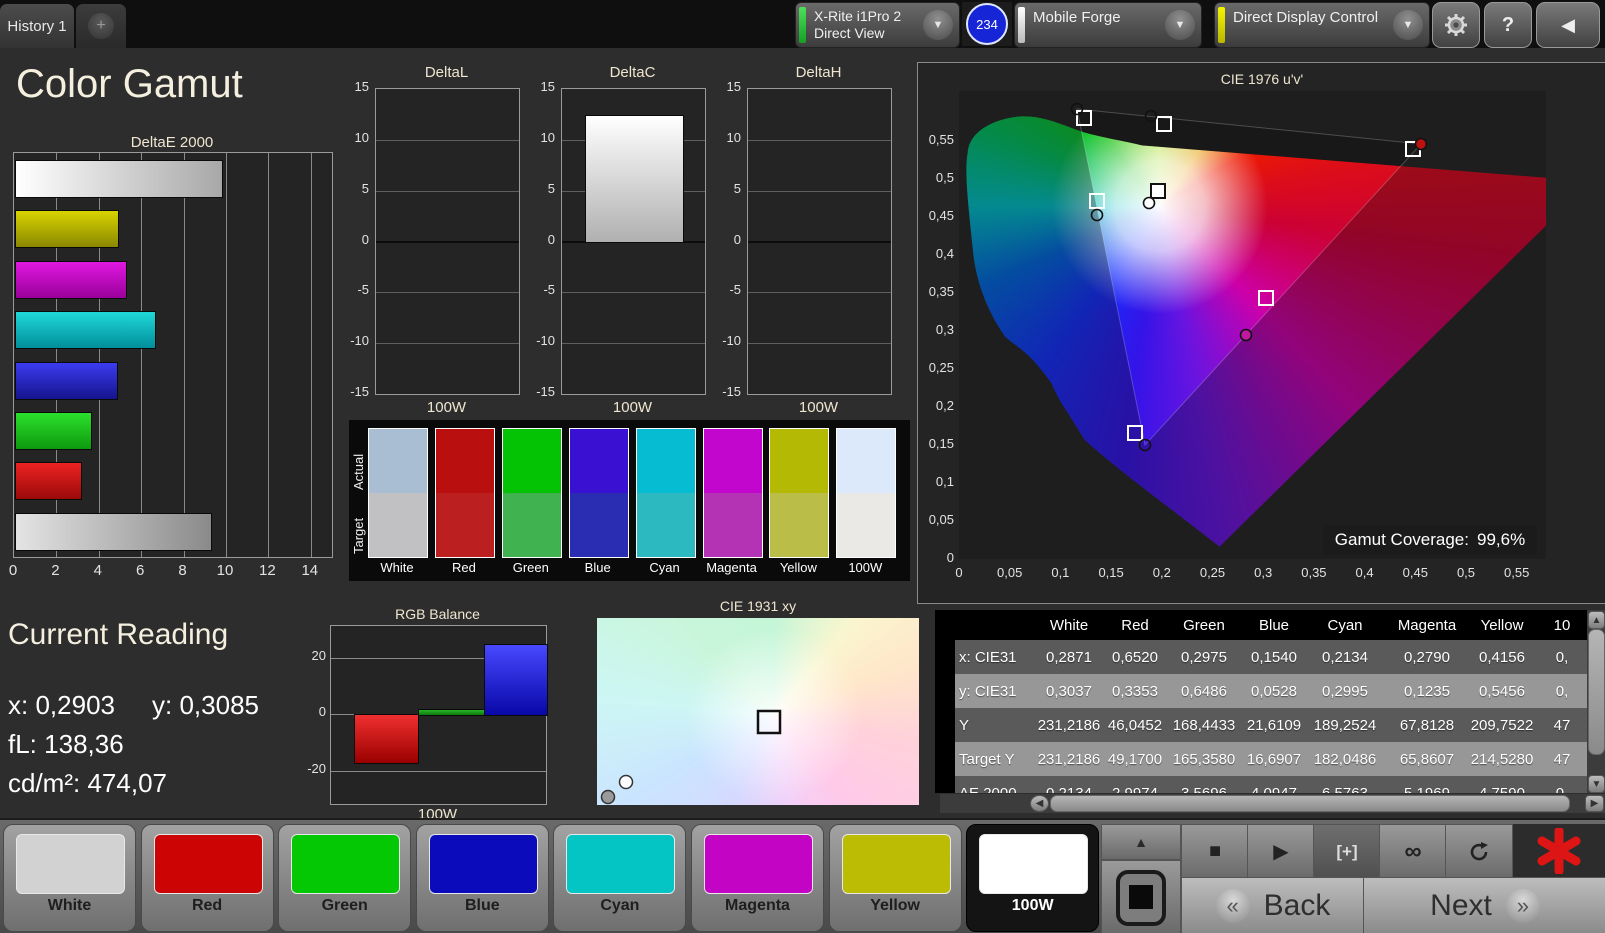 Image resolution: width=1605 pixels, height=933 pixels. What do you see at coordinates (987, 24) in the screenshot?
I see `reading-count-badge: 234` at bounding box center [987, 24].